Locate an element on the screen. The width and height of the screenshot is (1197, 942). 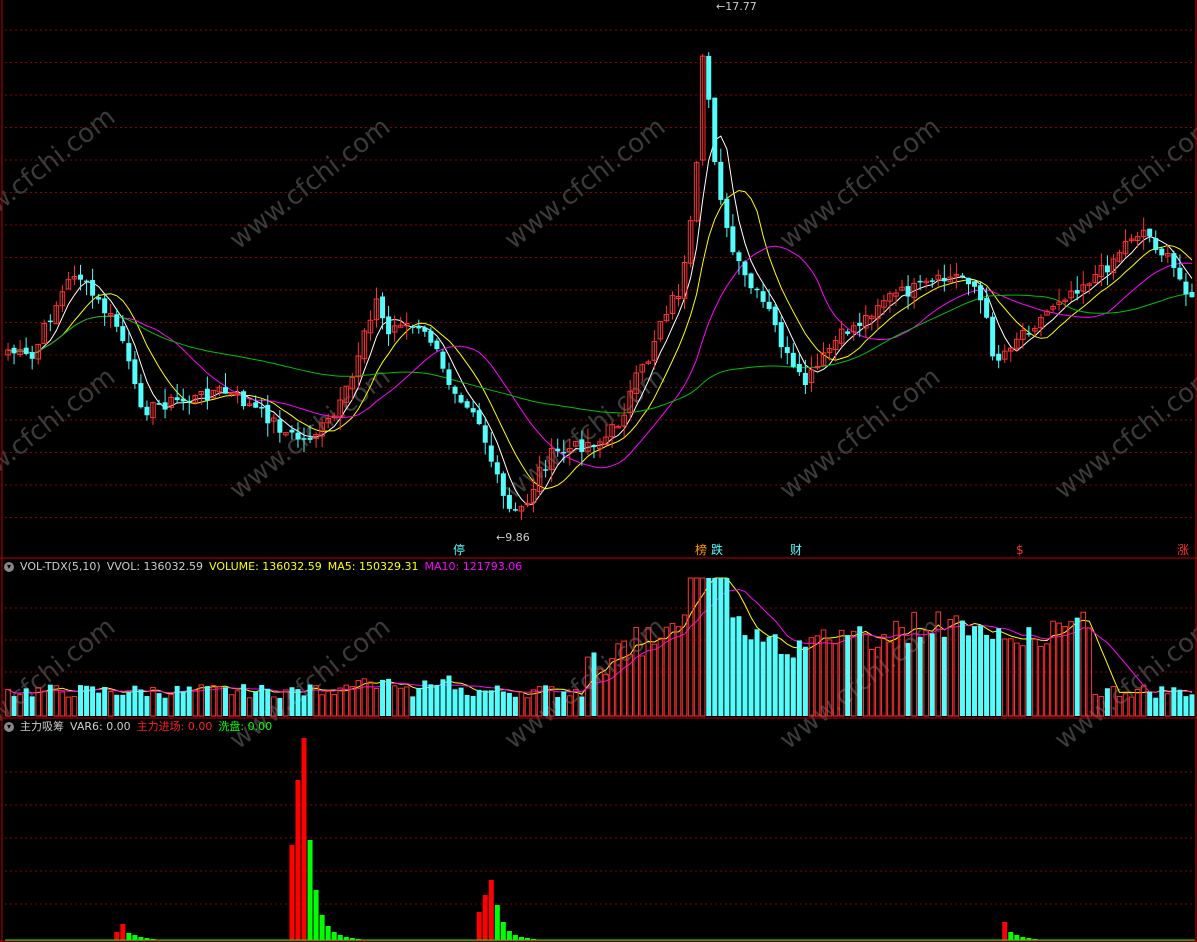
marker-fall-text: 跌 is located at coordinates (717, 550).